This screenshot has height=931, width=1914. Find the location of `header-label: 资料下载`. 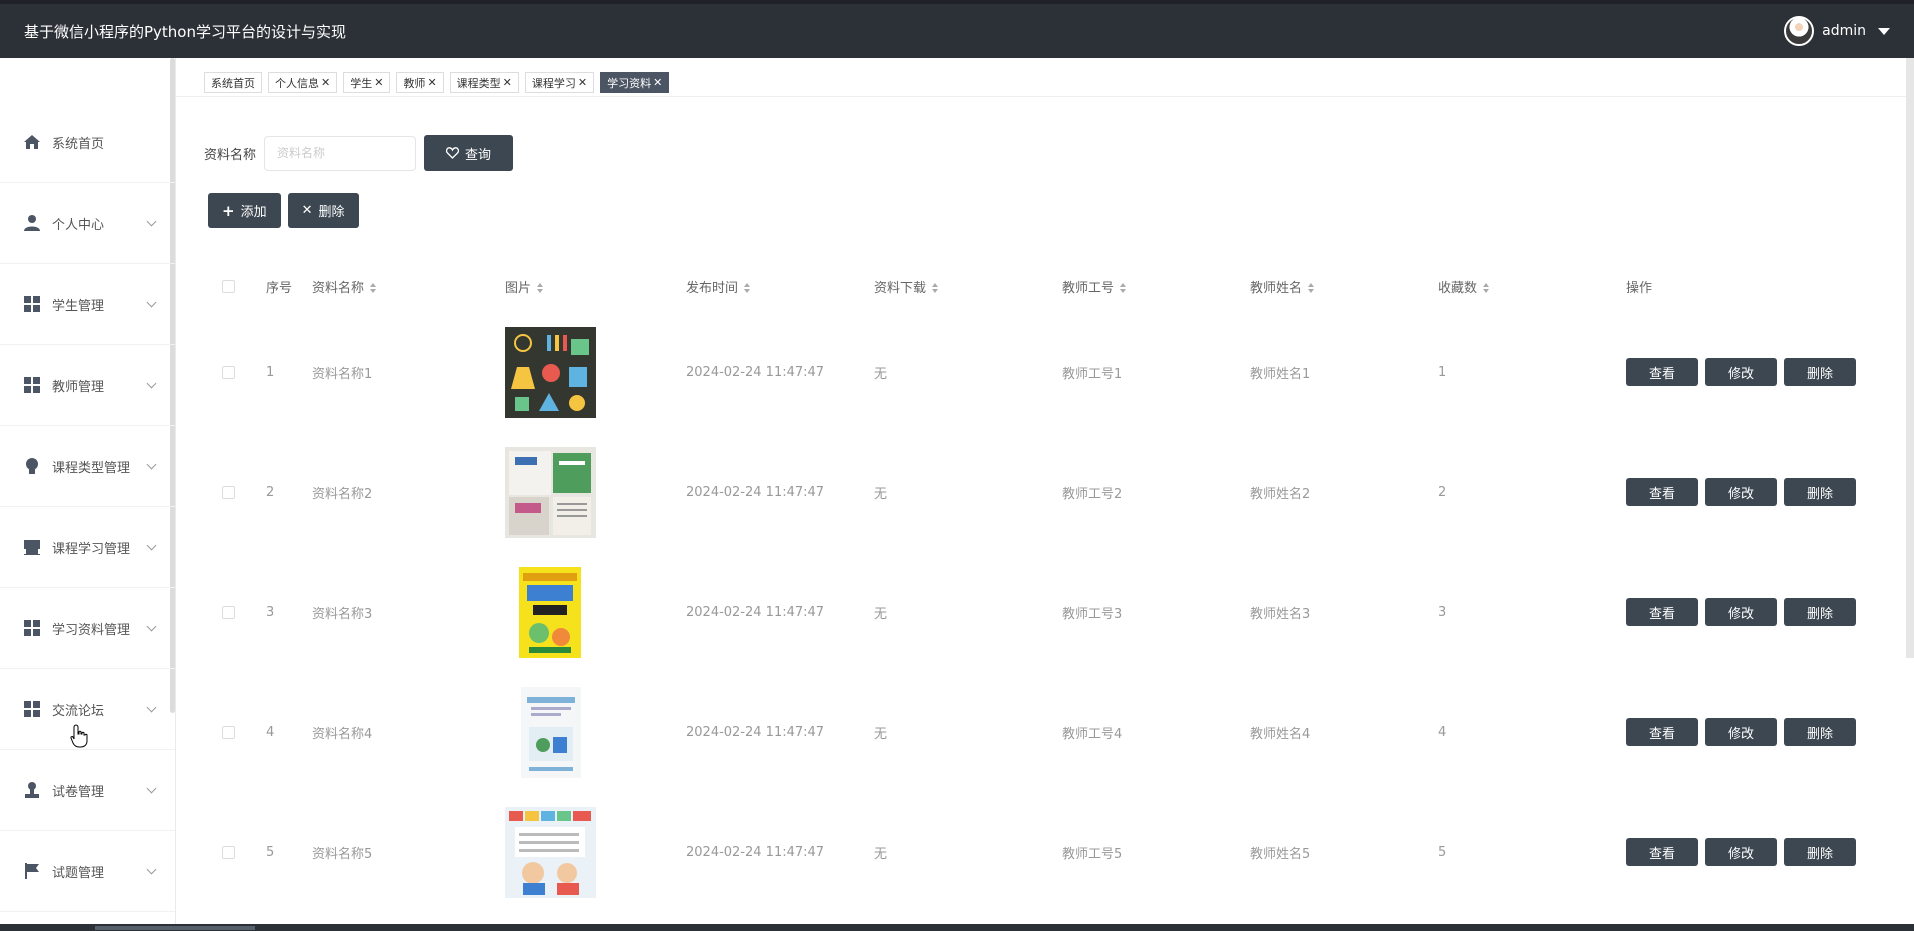

header-label: 资料下载 is located at coordinates (900, 288).